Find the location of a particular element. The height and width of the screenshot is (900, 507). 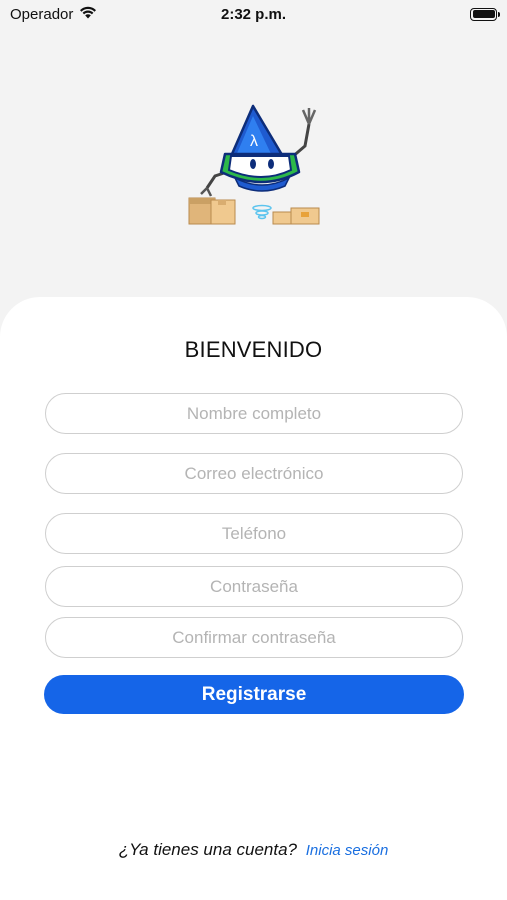

phone-field is located at coordinates (254, 533).